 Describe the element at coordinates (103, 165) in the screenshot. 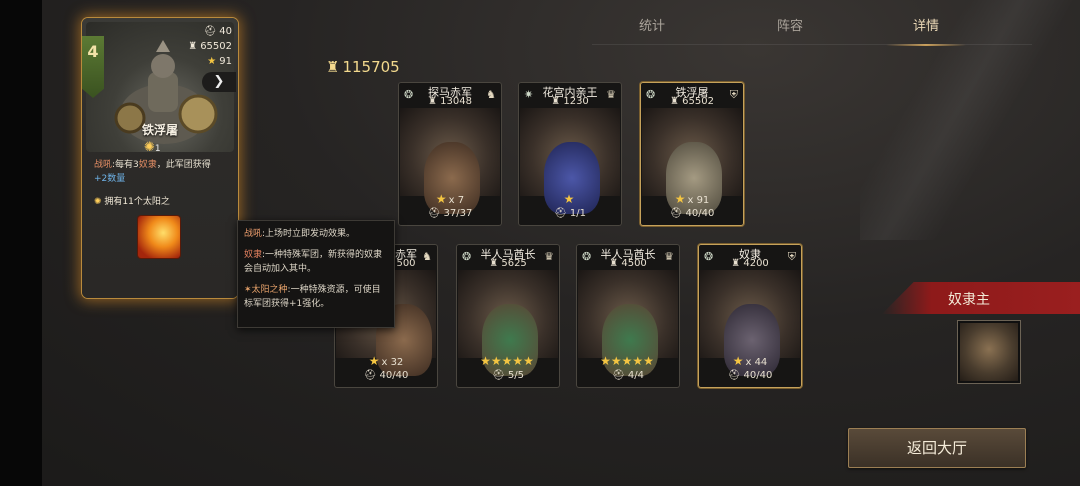

I see `battlecry-keyword: 战吼` at that location.